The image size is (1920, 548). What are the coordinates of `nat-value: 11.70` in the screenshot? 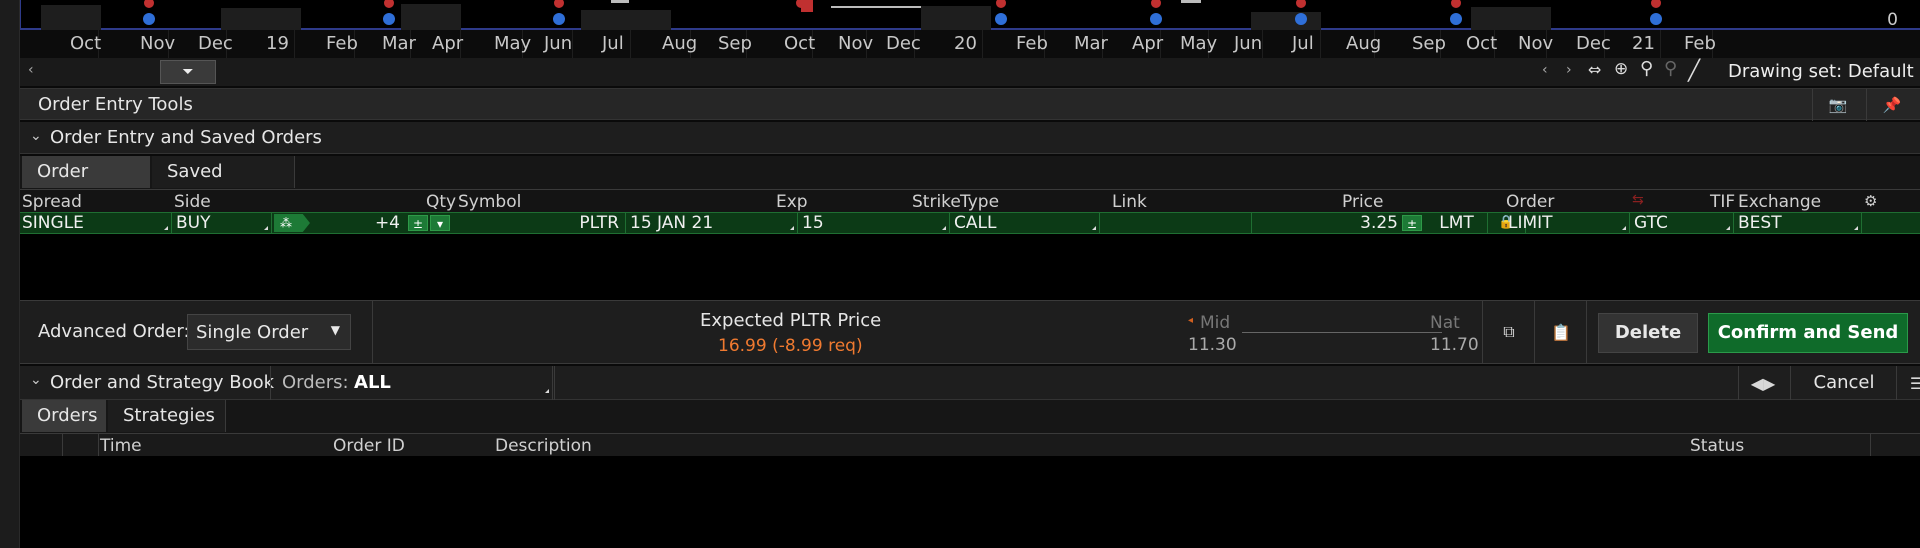 It's located at (1454, 345).